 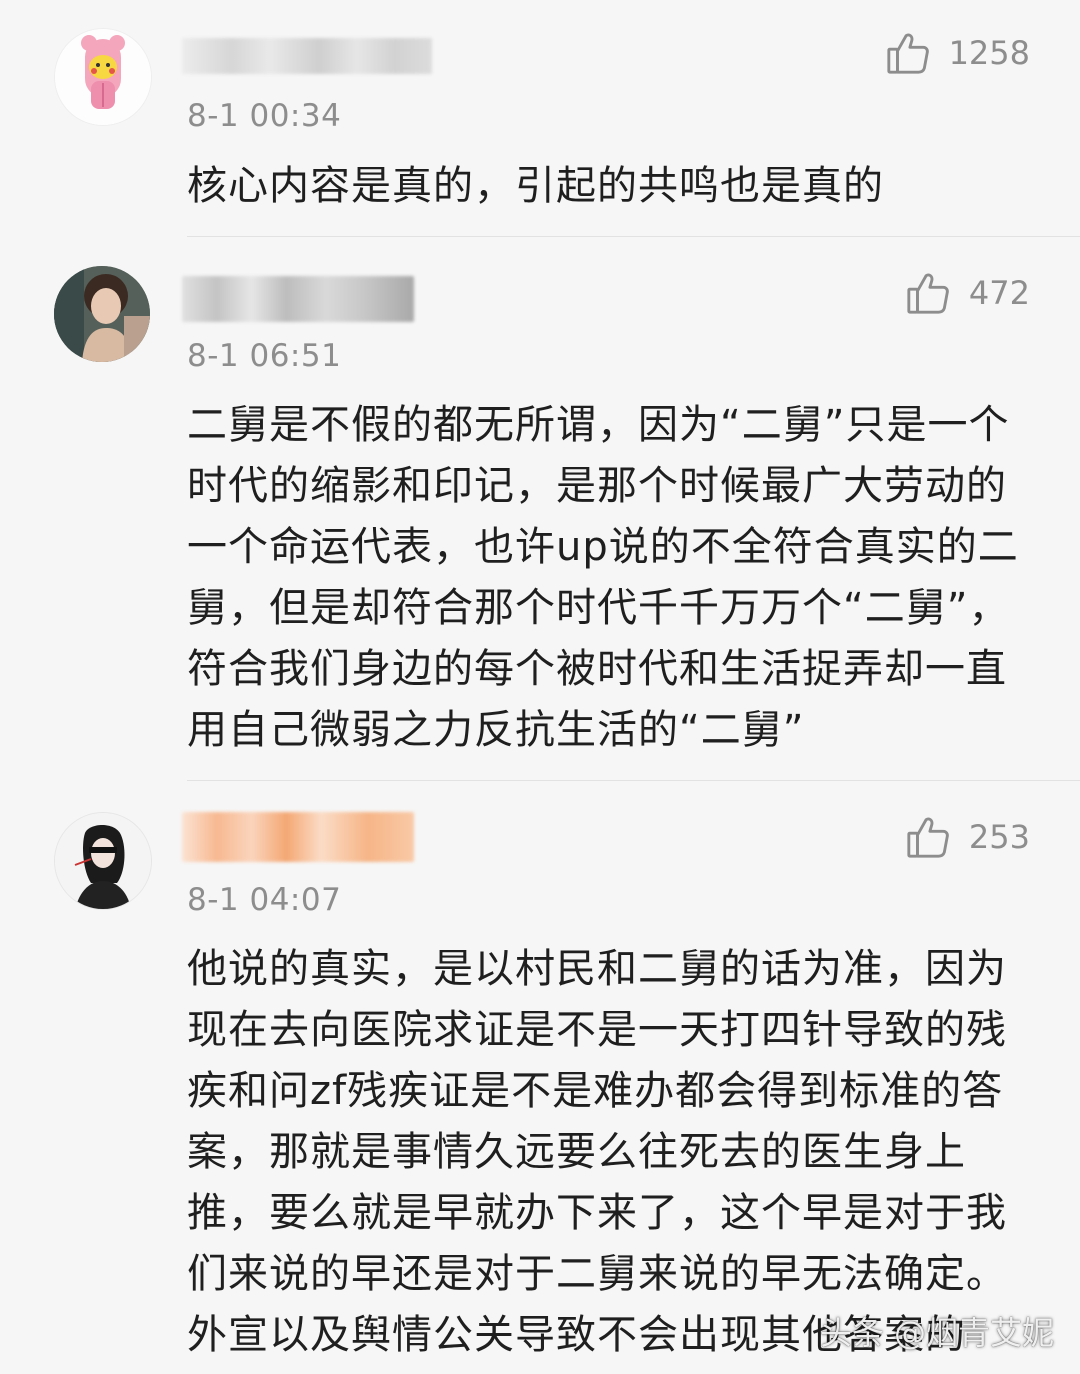 I want to click on like-button: 1258, so click(x=957, y=53).